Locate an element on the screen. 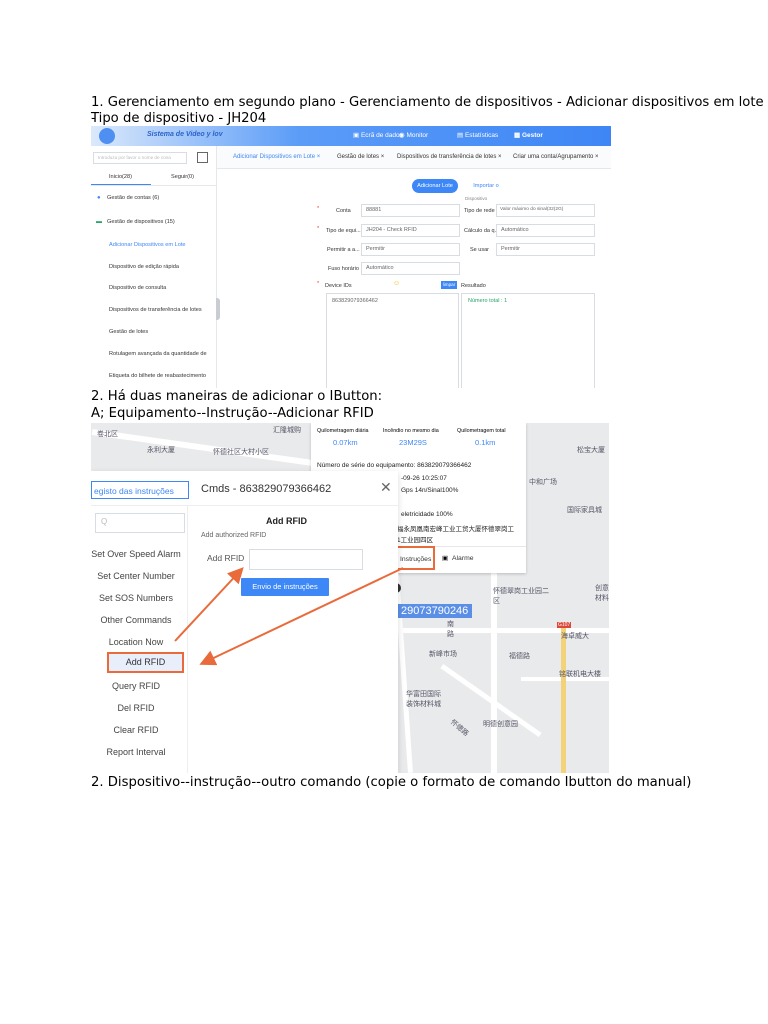  total-count: Número total : 1 is located at coordinates (488, 301).